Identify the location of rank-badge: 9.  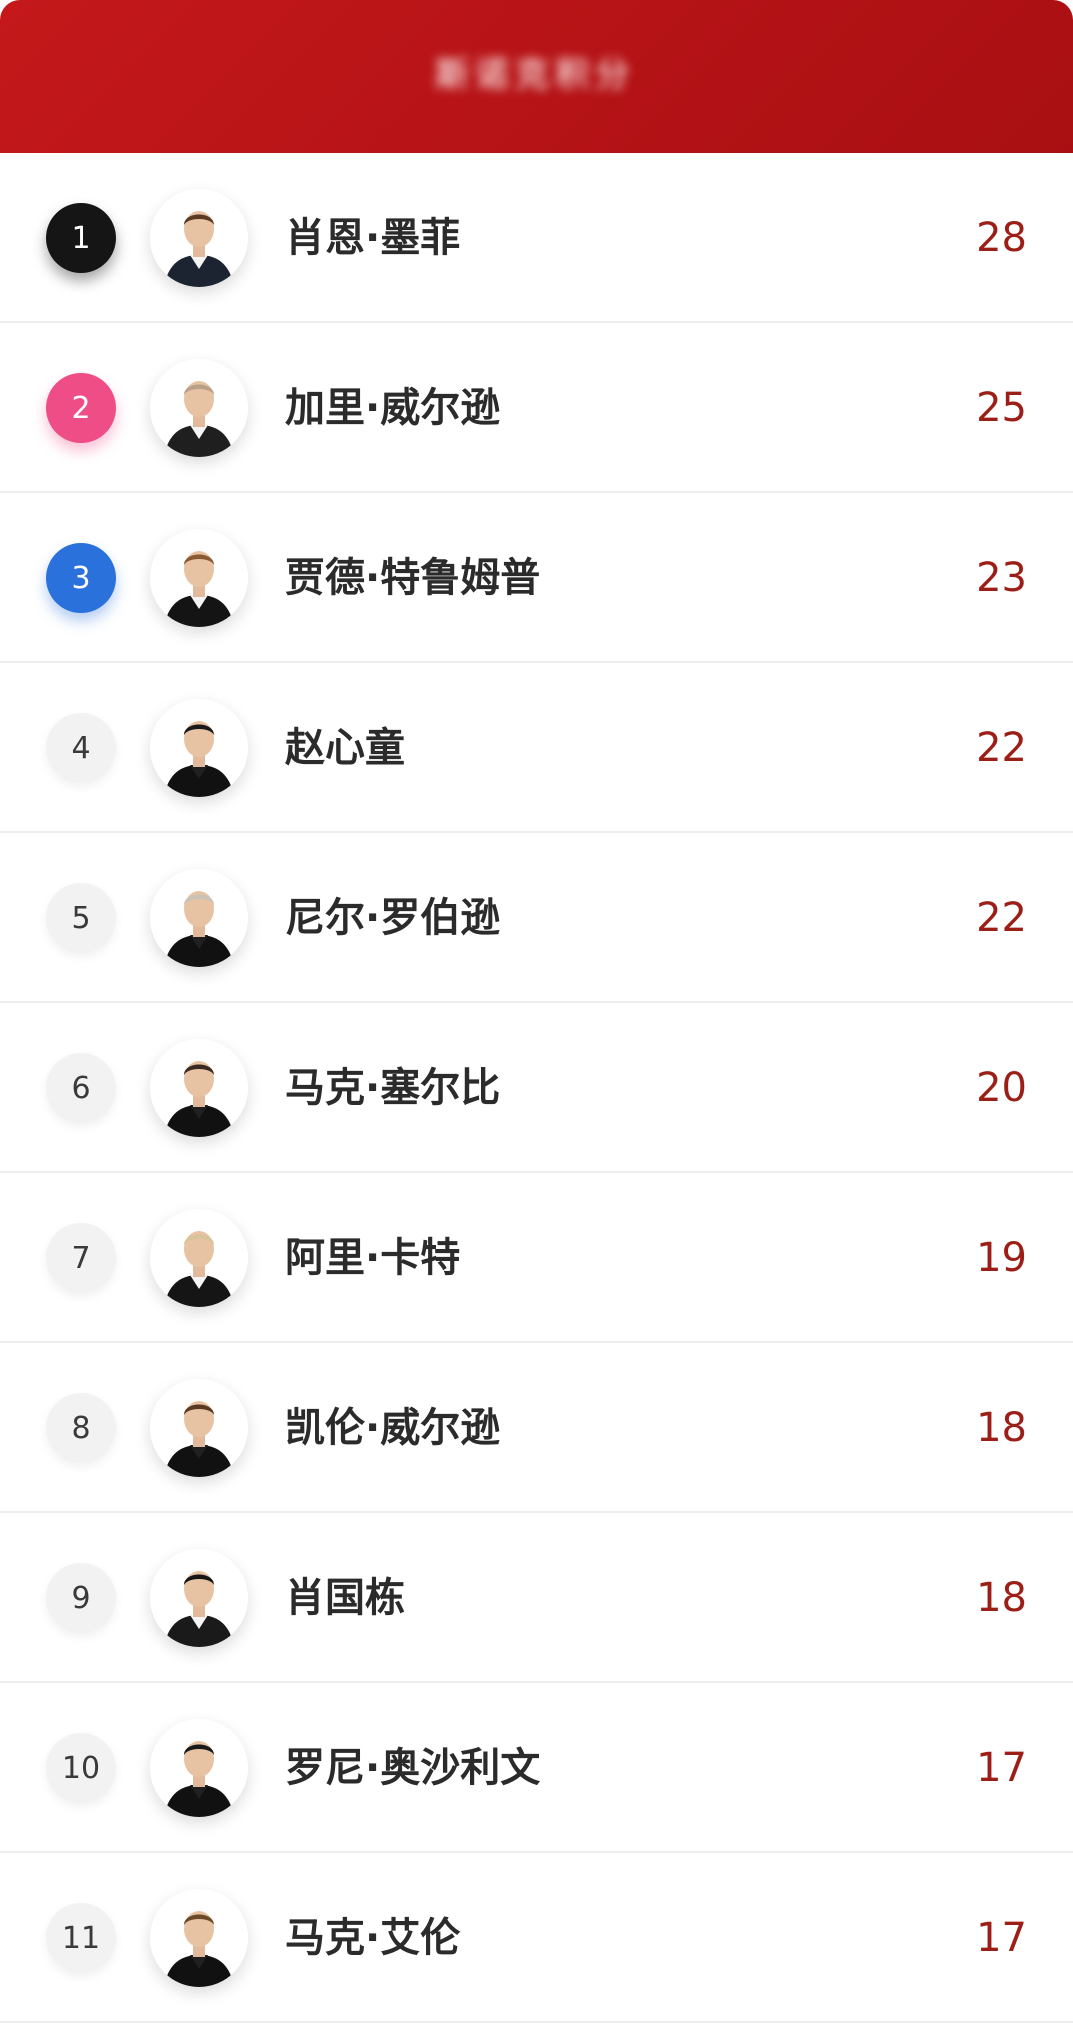
(81, 1598).